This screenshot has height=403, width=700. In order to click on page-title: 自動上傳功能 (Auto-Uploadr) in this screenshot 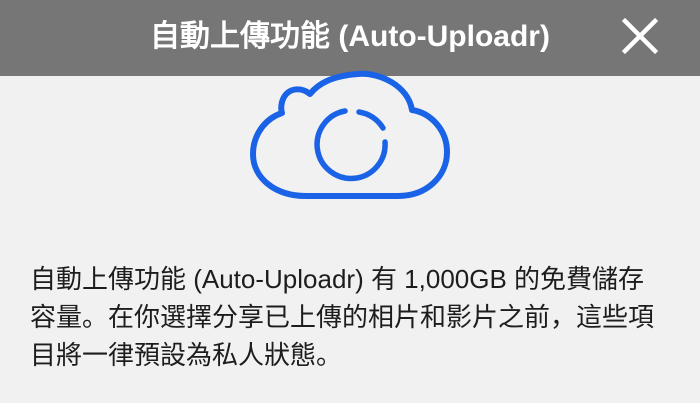, I will do `click(350, 36)`.